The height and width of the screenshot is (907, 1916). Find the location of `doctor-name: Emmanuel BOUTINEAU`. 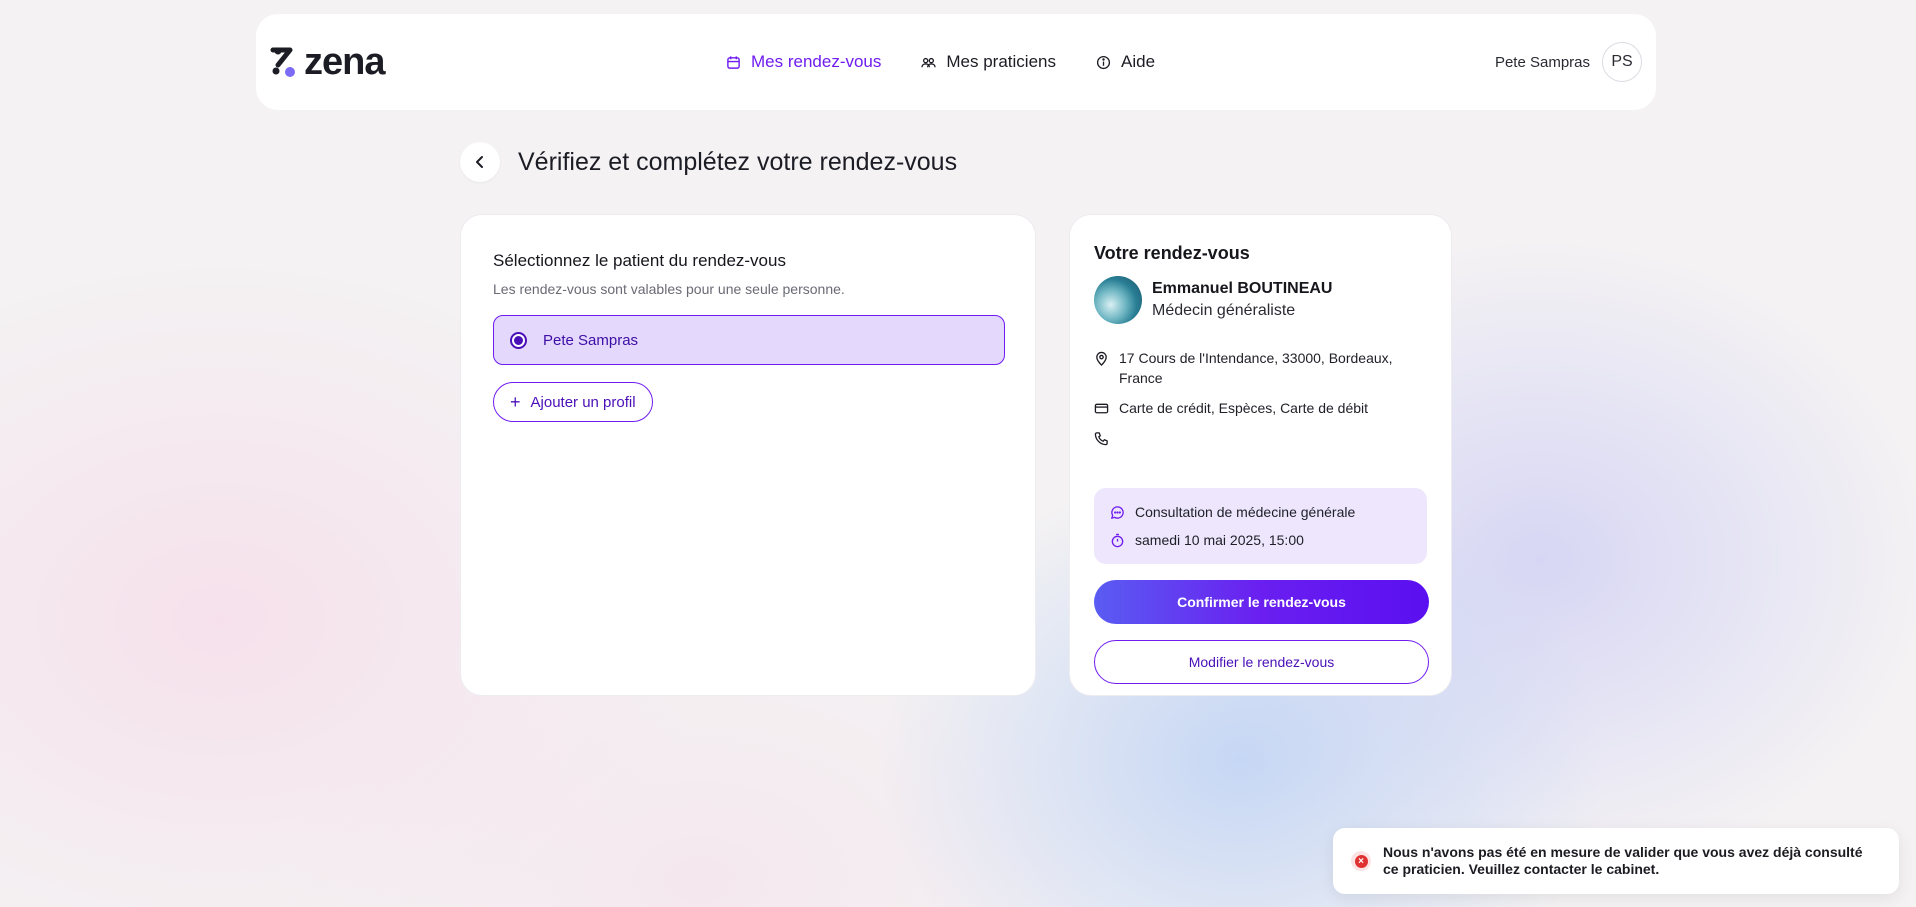

doctor-name: Emmanuel BOUTINEAU is located at coordinates (1242, 288).